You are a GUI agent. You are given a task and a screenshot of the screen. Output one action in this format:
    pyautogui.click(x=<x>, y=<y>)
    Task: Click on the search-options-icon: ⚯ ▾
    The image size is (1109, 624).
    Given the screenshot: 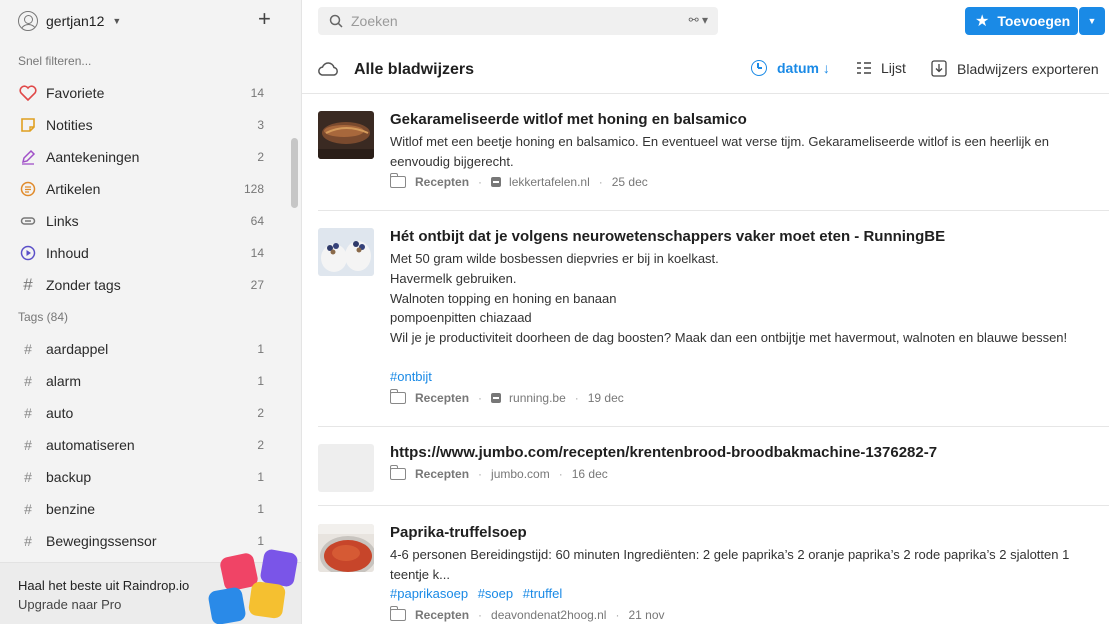 What is the action you would take?
    pyautogui.click(x=698, y=20)
    